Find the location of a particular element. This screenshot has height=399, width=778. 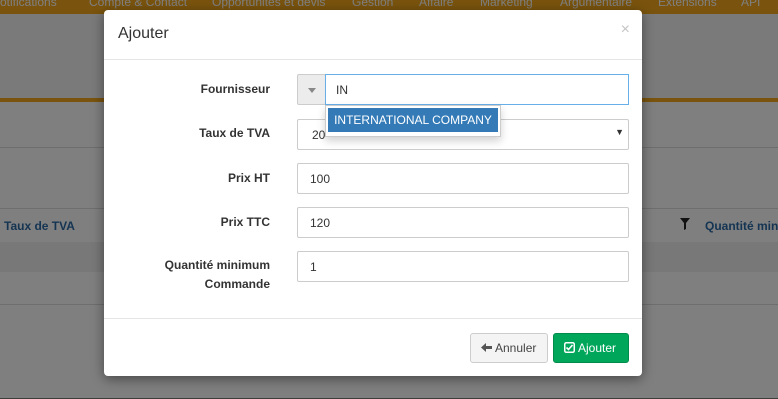

arrow-left-icon is located at coordinates (486, 347).